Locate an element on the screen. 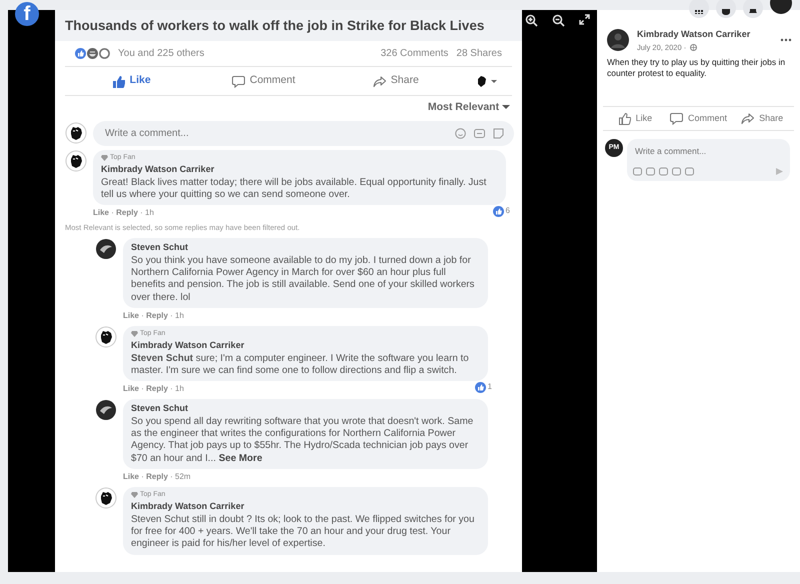 This screenshot has width=800, height=584. sort-dropdown: Most Relevant is located at coordinates (469, 107).